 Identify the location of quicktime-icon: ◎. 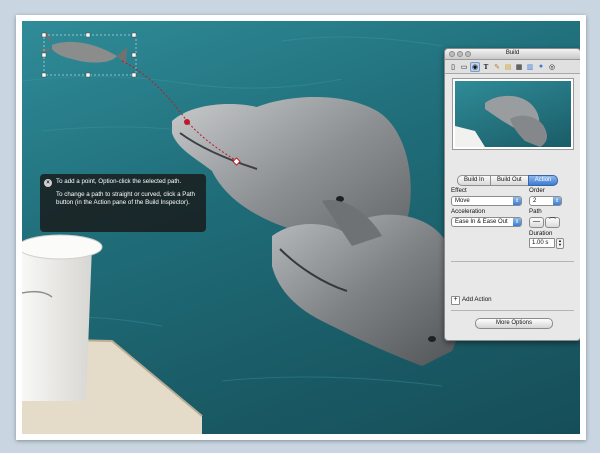
(552, 67).